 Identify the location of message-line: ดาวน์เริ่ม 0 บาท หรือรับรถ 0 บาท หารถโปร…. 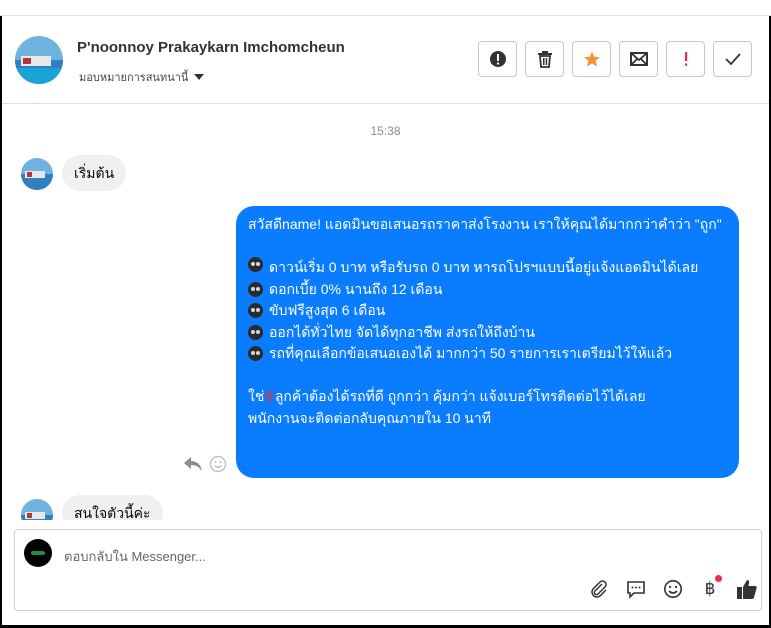
(487, 268).